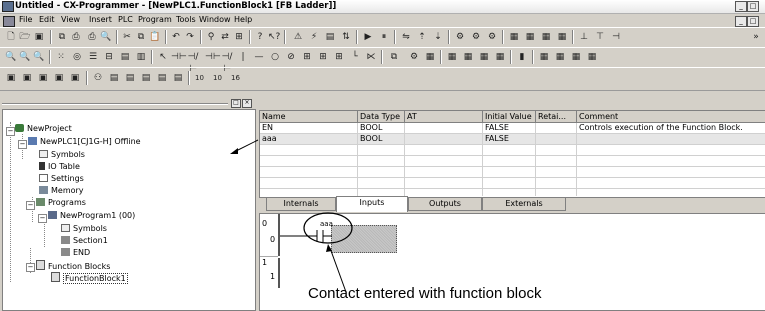 This screenshot has height=311, width=765. What do you see at coordinates (42, 218) in the screenshot?
I see `expand-program-toggle: −` at bounding box center [42, 218].